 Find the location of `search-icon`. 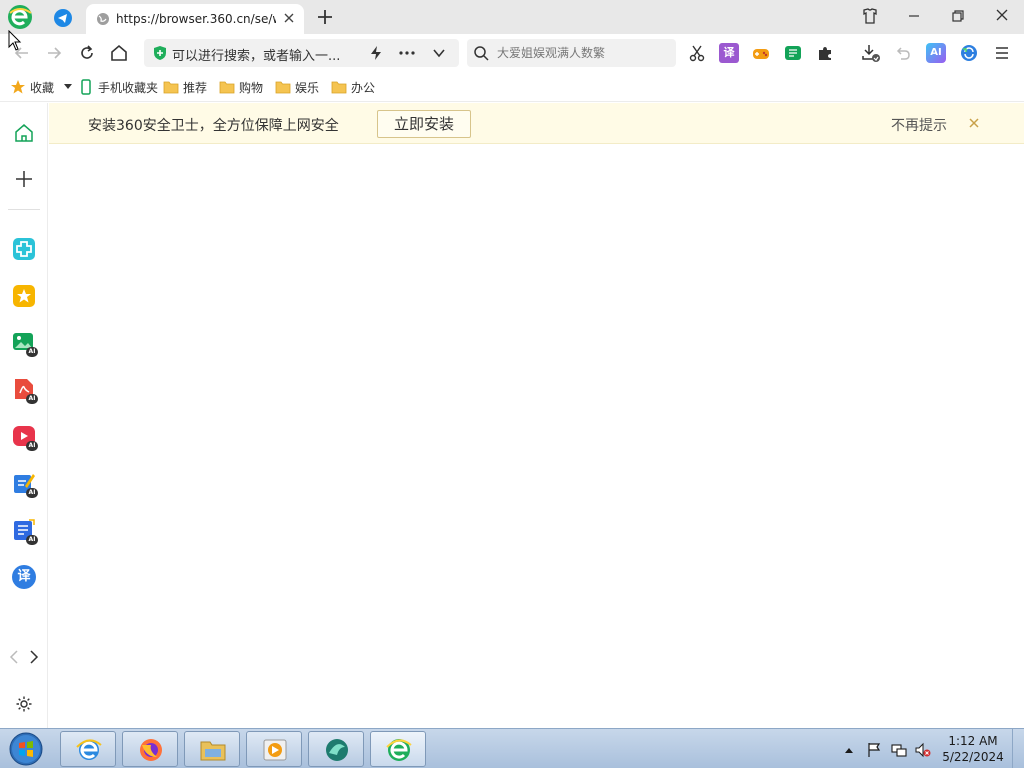

search-icon is located at coordinates (481, 53).